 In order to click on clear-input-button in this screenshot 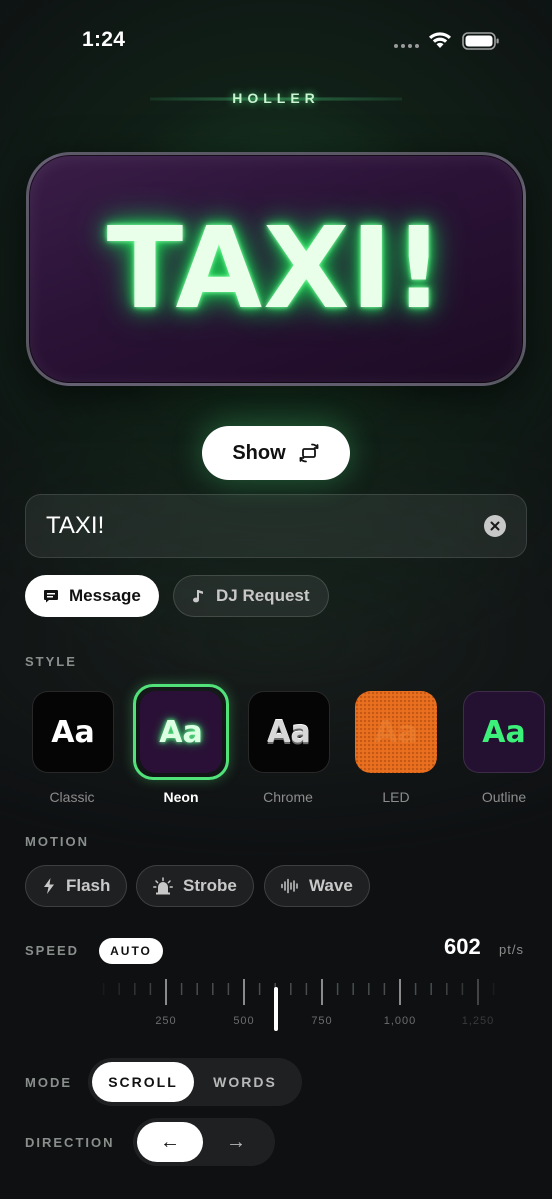, I will do `click(495, 526)`.